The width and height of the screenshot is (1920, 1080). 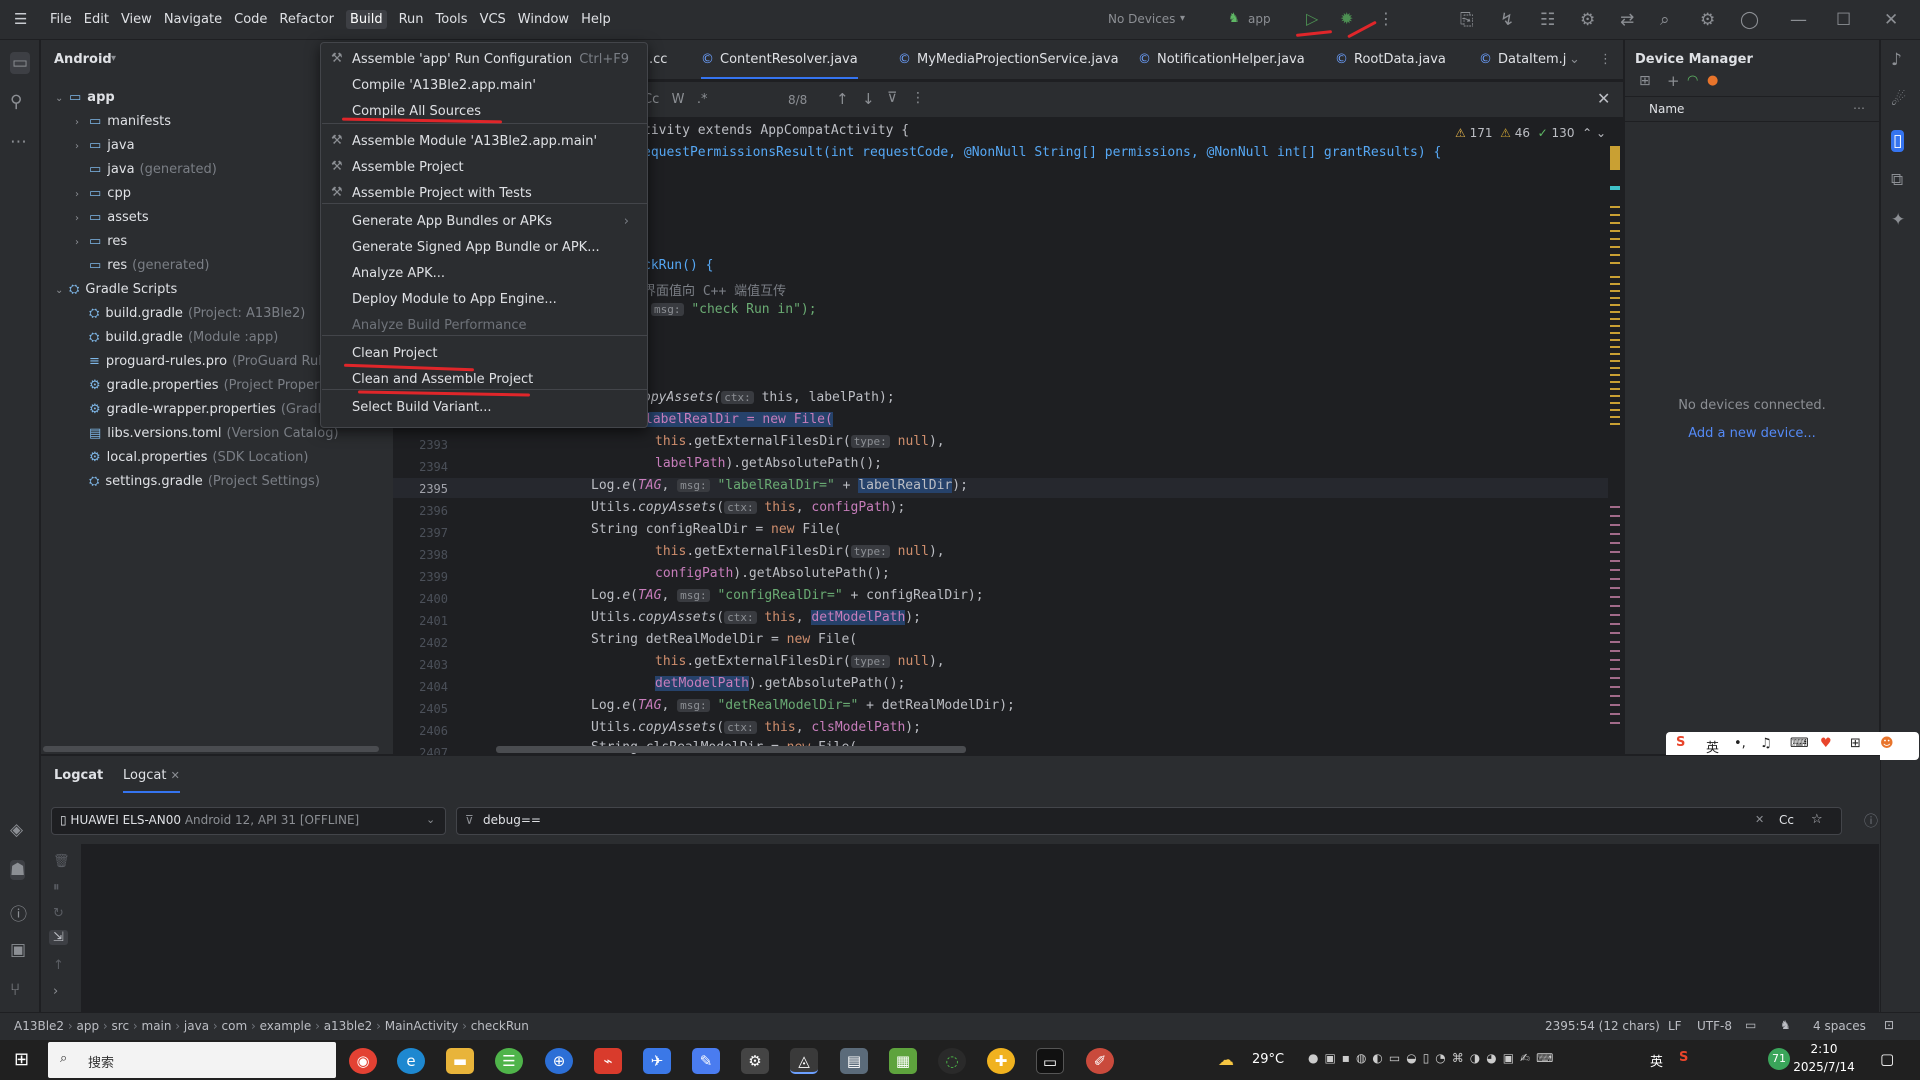 I want to click on build-menu-item: ⚒ Assemble 'app' Run Configuration Ctrl+F9, so click(x=484, y=60).